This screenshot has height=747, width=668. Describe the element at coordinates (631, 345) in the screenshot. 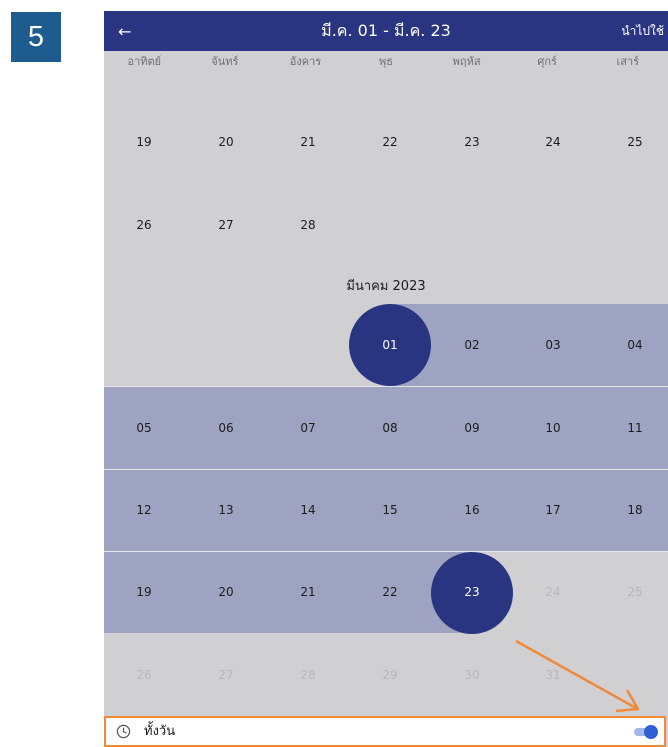

I see `calendar-day: 04` at that location.